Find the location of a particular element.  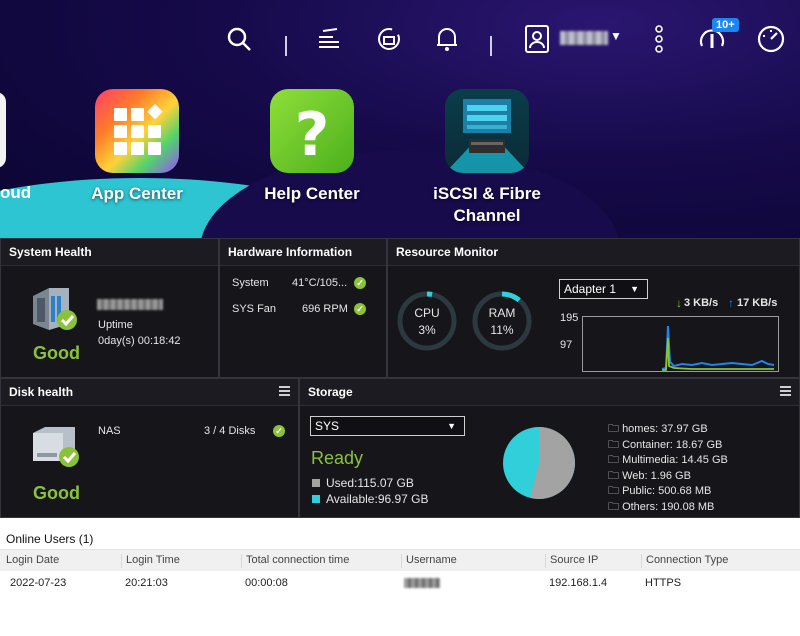

hw-system-label: System is located at coordinates (250, 283).